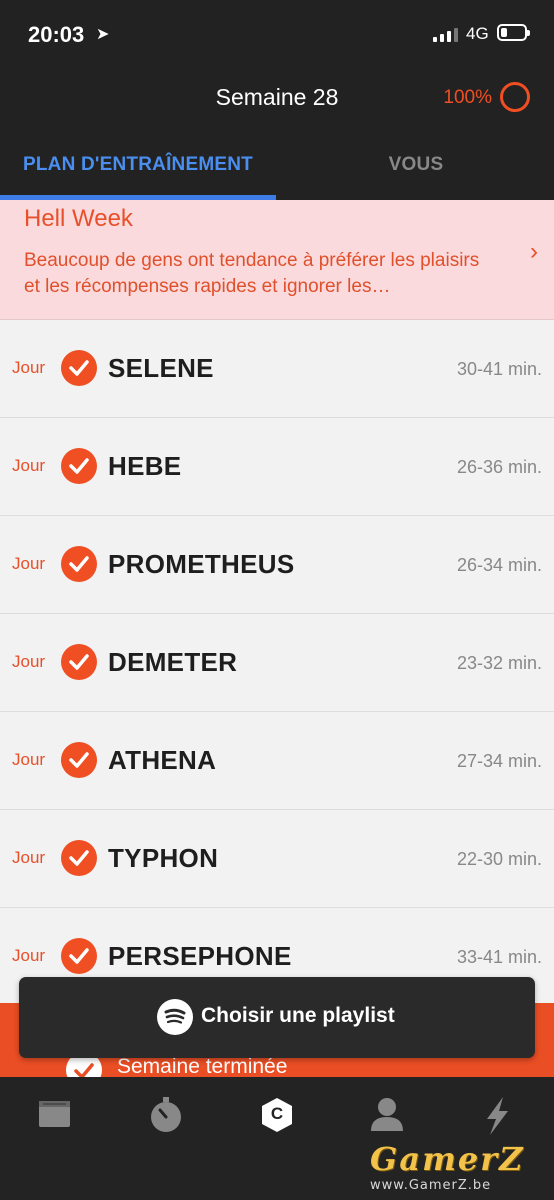 The image size is (554, 1200). I want to click on workout-row: Jour ATHENA 27-34 min., so click(277, 761).